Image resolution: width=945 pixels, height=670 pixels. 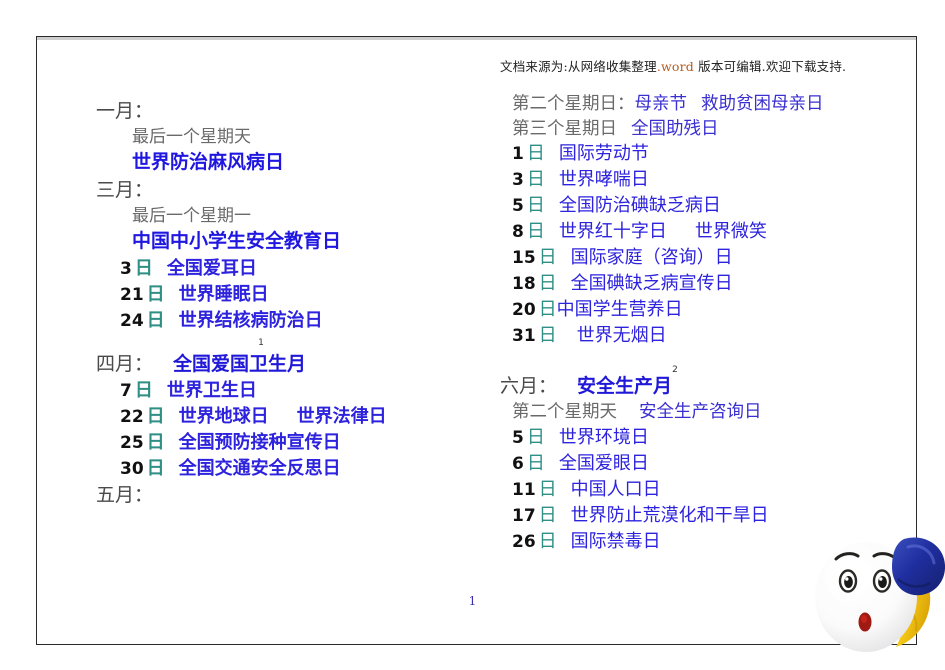 What do you see at coordinates (675, 128) in the screenshot?
I see `rule-event-label: 全国助残日` at bounding box center [675, 128].